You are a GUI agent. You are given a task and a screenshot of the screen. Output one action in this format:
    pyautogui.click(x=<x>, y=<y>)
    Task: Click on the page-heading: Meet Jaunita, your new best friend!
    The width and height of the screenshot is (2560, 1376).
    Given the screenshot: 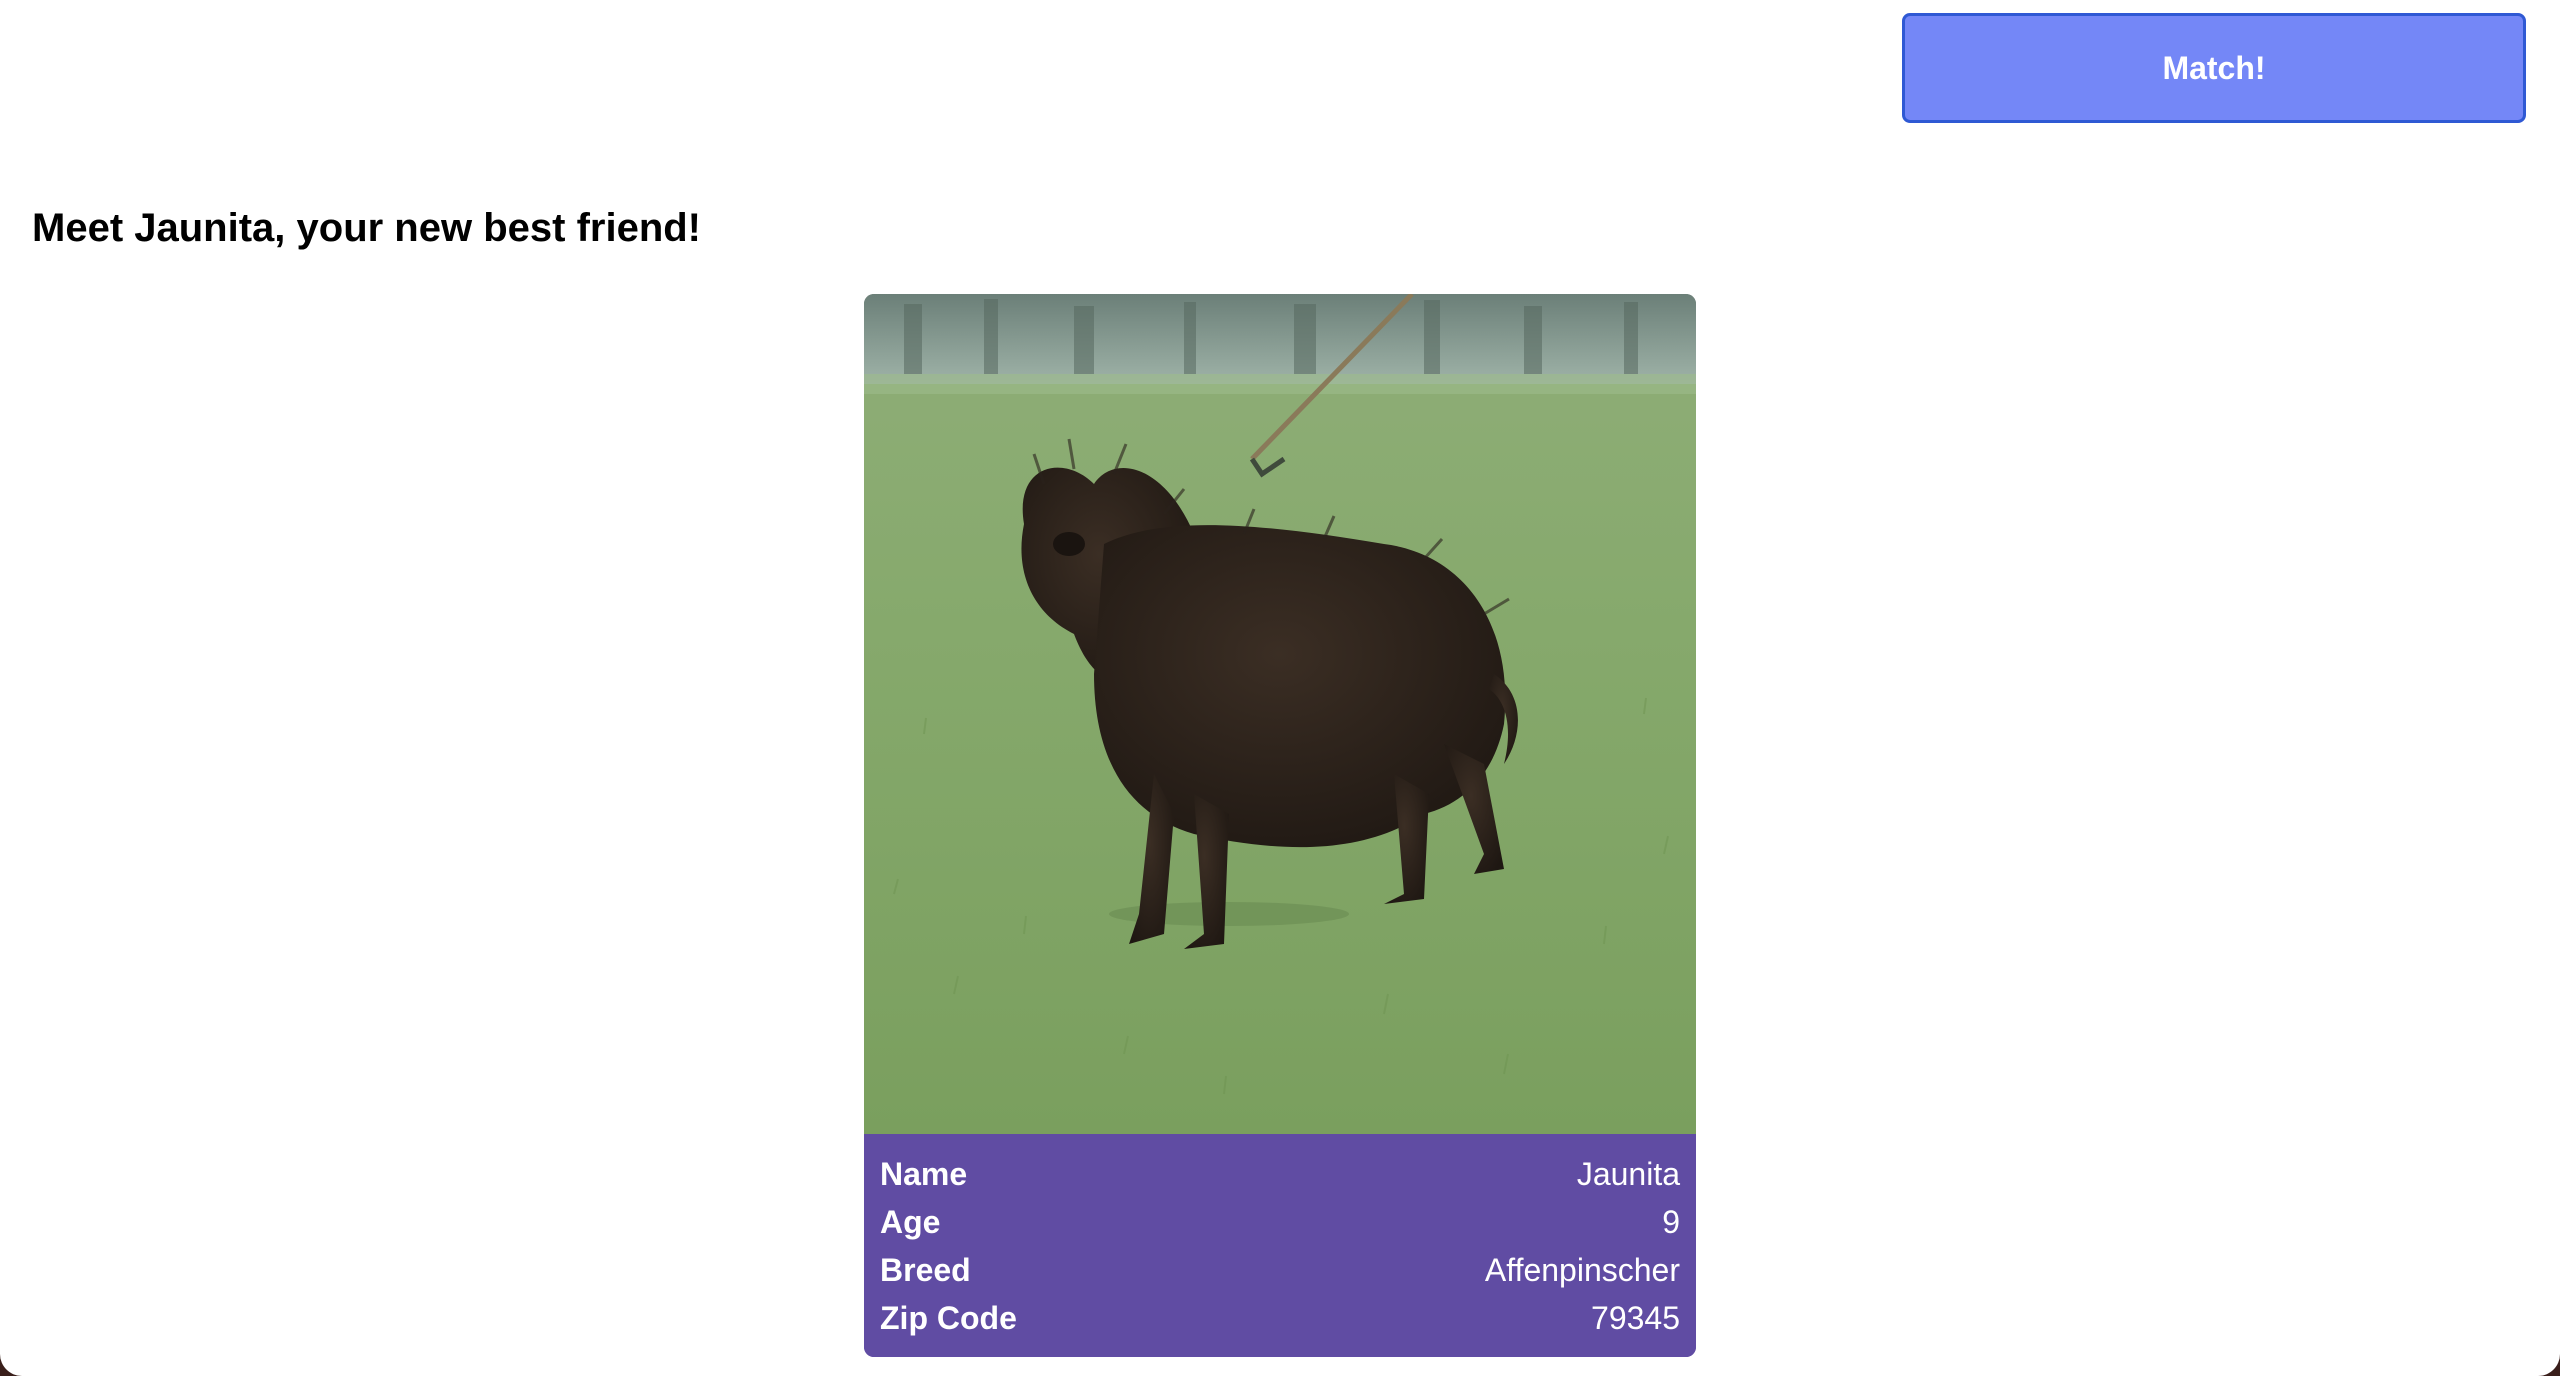 What is the action you would take?
    pyautogui.click(x=367, y=228)
    